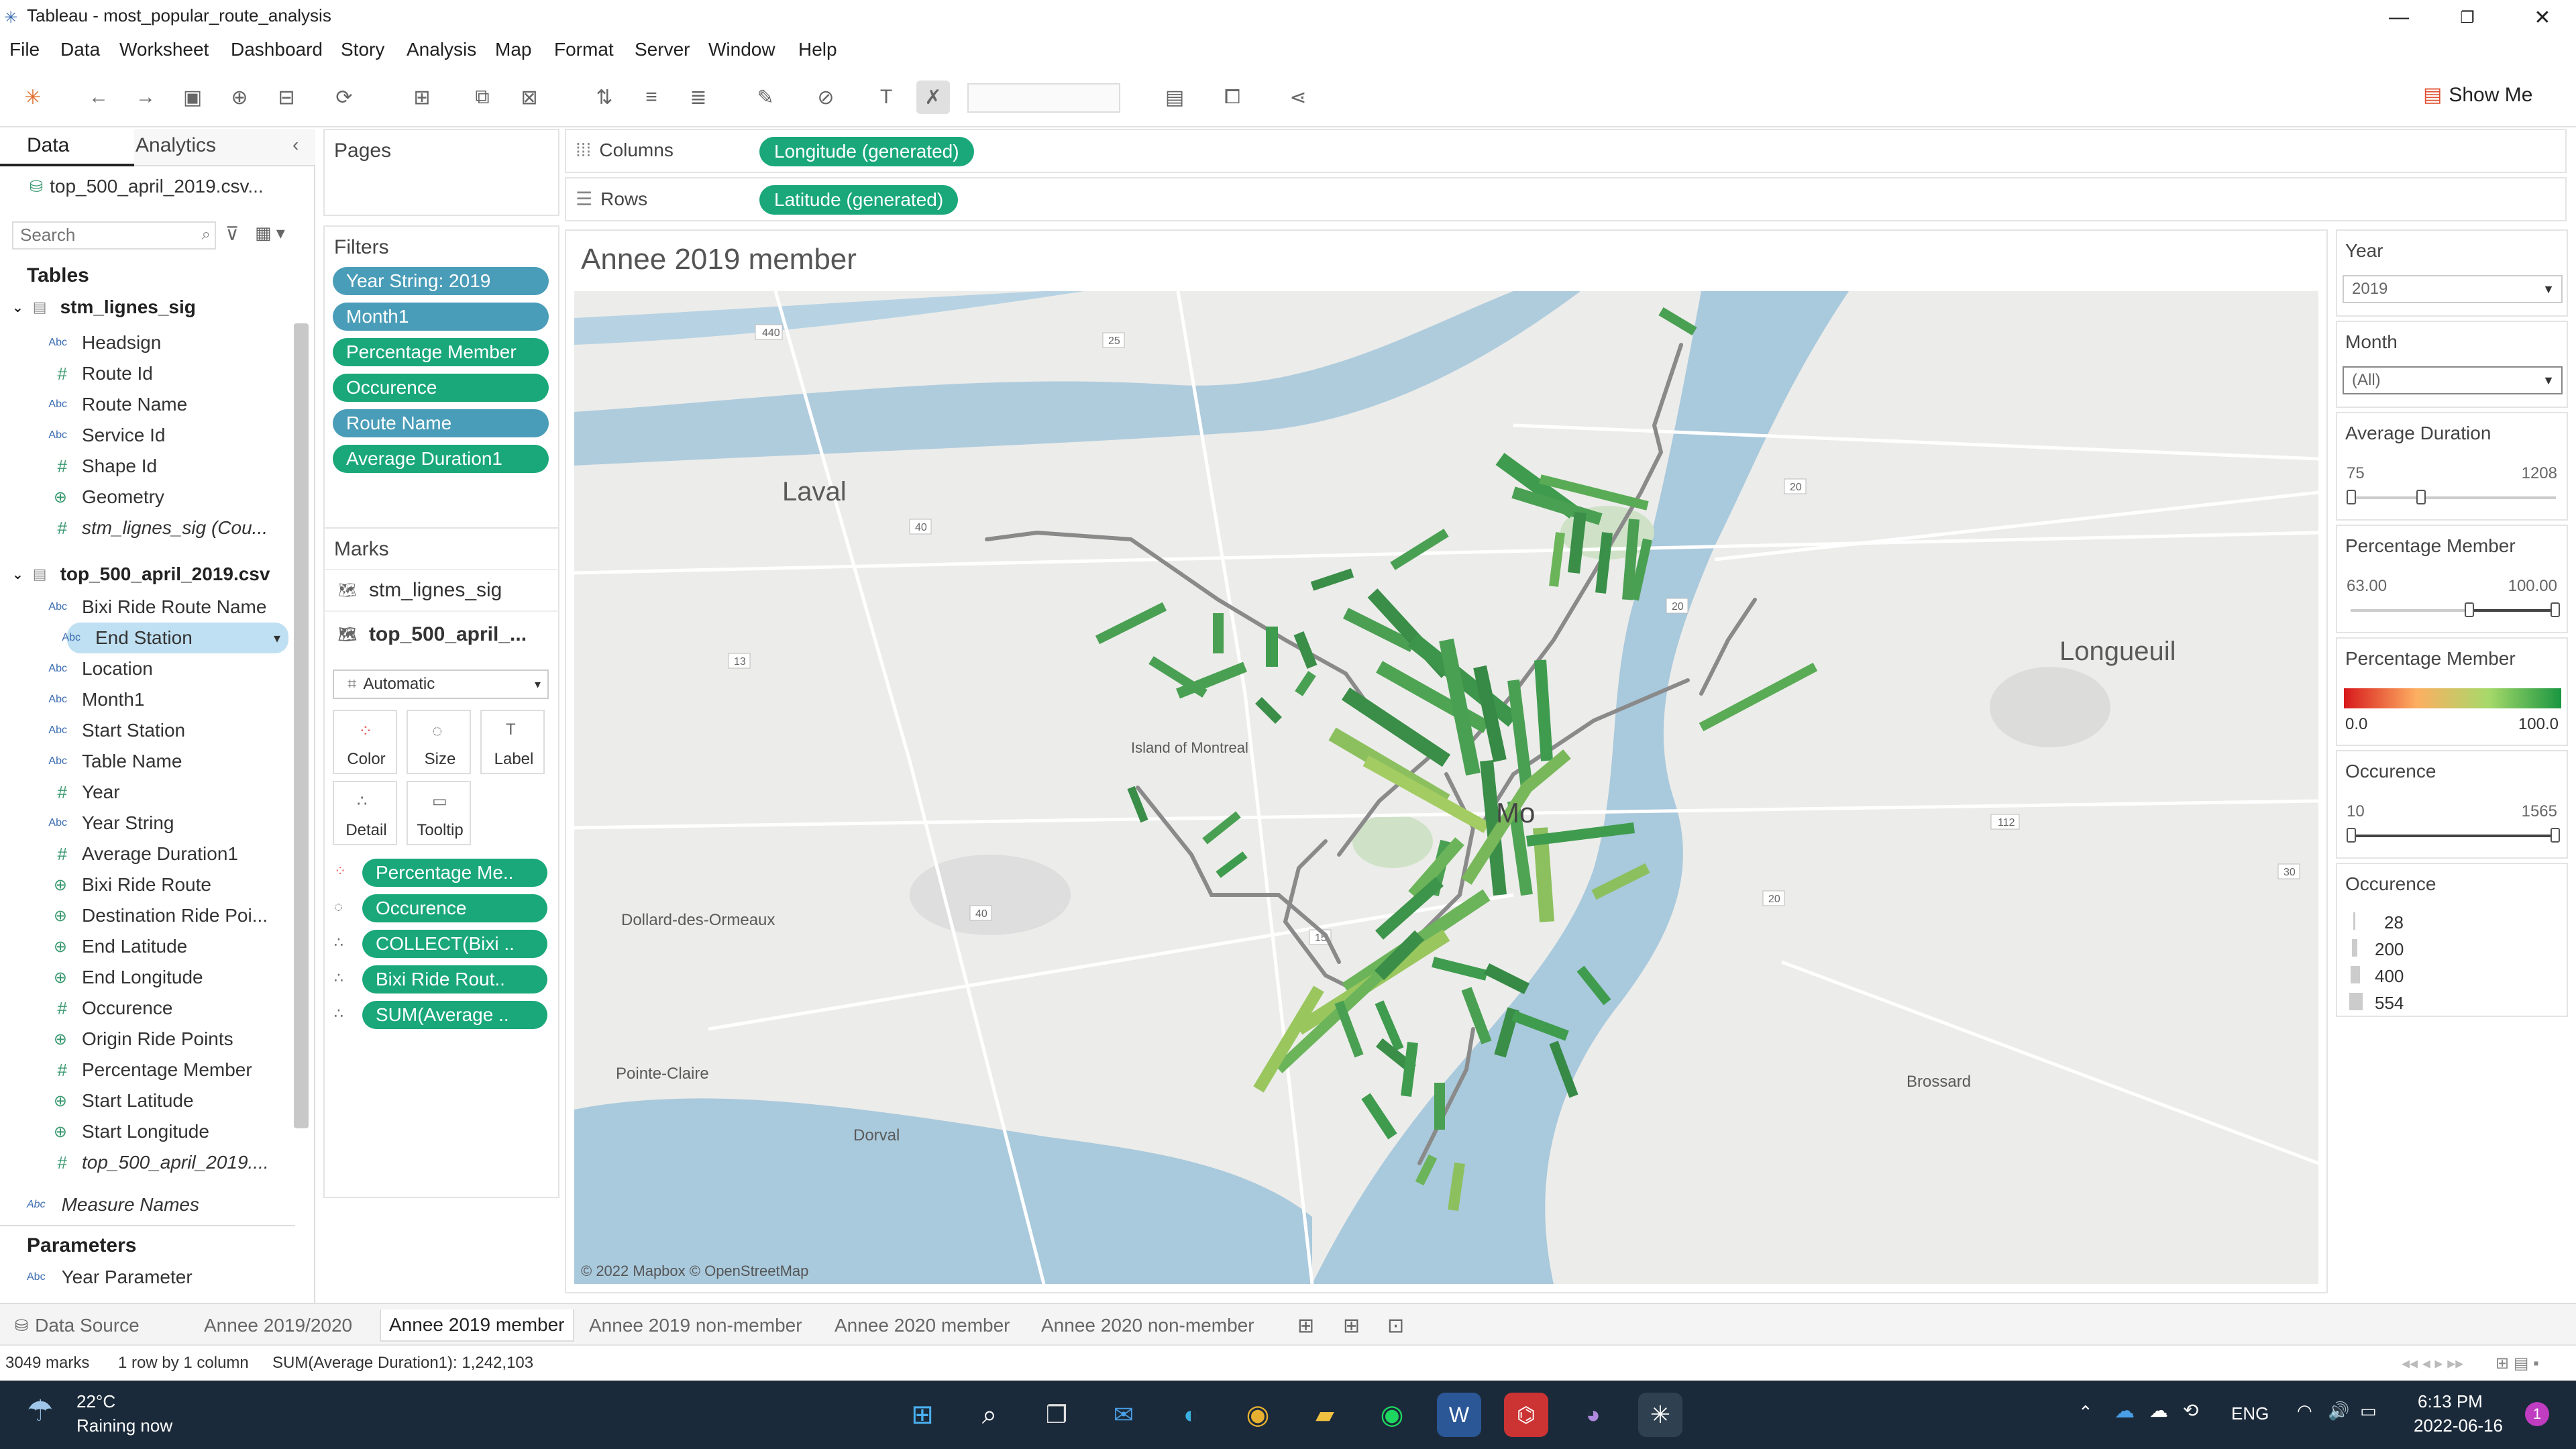 The image size is (2576, 1449). What do you see at coordinates (695, 1325) in the screenshot?
I see `tab-annee-2019-non-member: Annee 2019 non-member` at bounding box center [695, 1325].